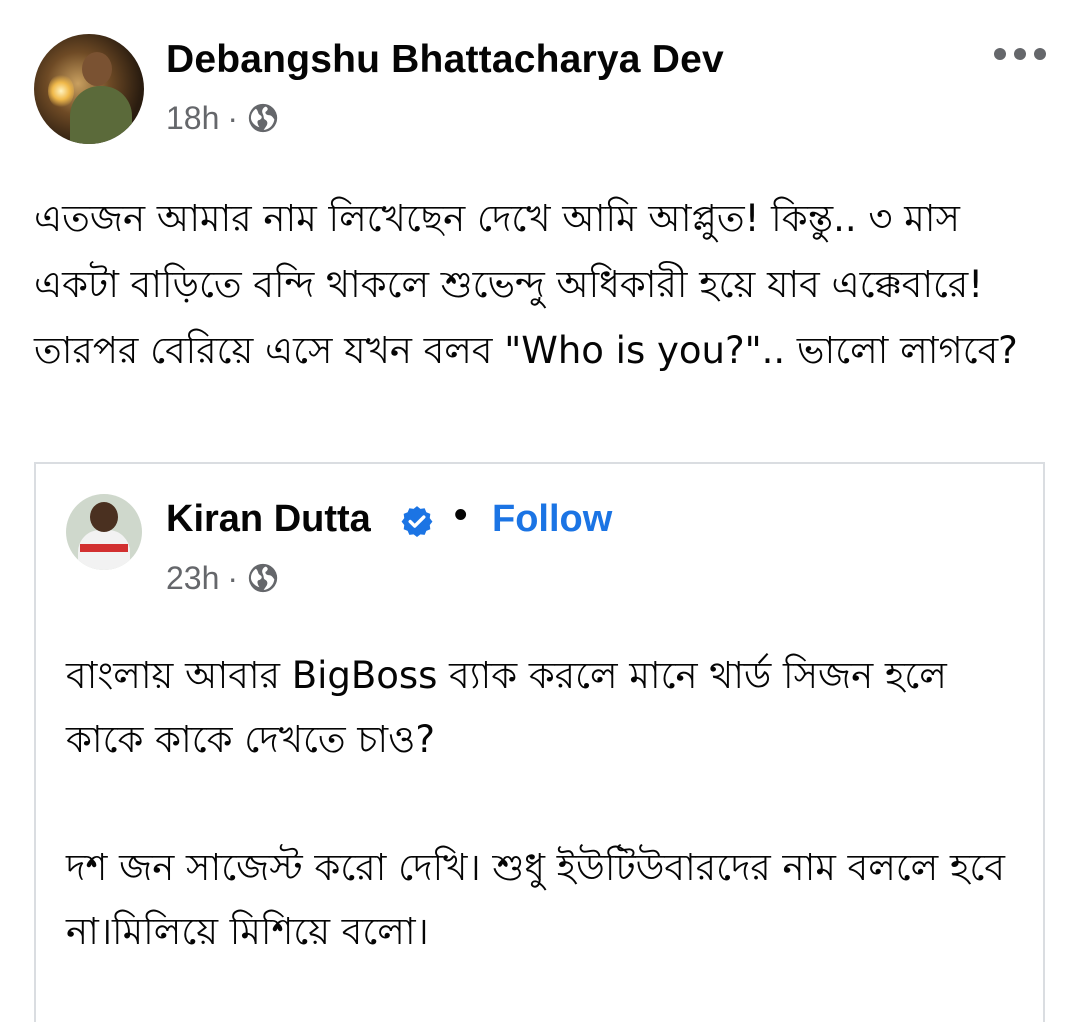 The width and height of the screenshot is (1080, 1022). I want to click on author-name: Debangshu Bhattacharya Dev, so click(445, 60).